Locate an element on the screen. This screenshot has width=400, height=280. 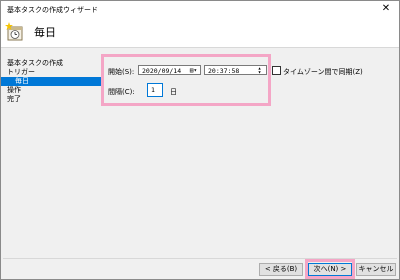
page-title: 毎日 is located at coordinates (45, 32).